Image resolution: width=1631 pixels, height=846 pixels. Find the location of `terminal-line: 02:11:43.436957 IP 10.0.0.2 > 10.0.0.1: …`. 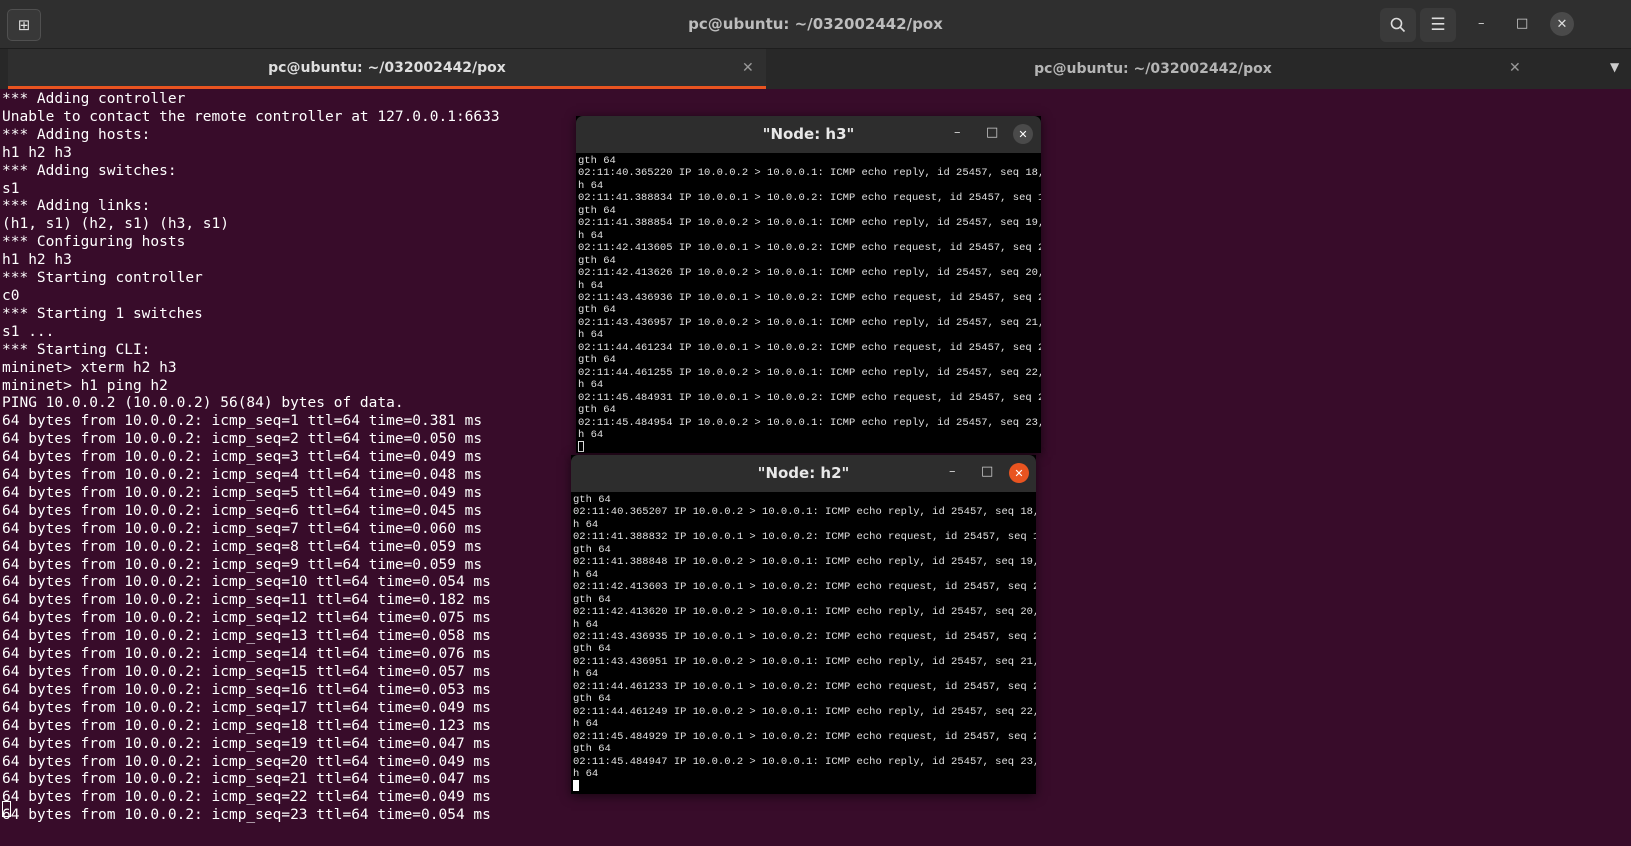

terminal-line: 02:11:43.436957 IP 10.0.0.2 > 10.0.0.1: … is located at coordinates (809, 322).